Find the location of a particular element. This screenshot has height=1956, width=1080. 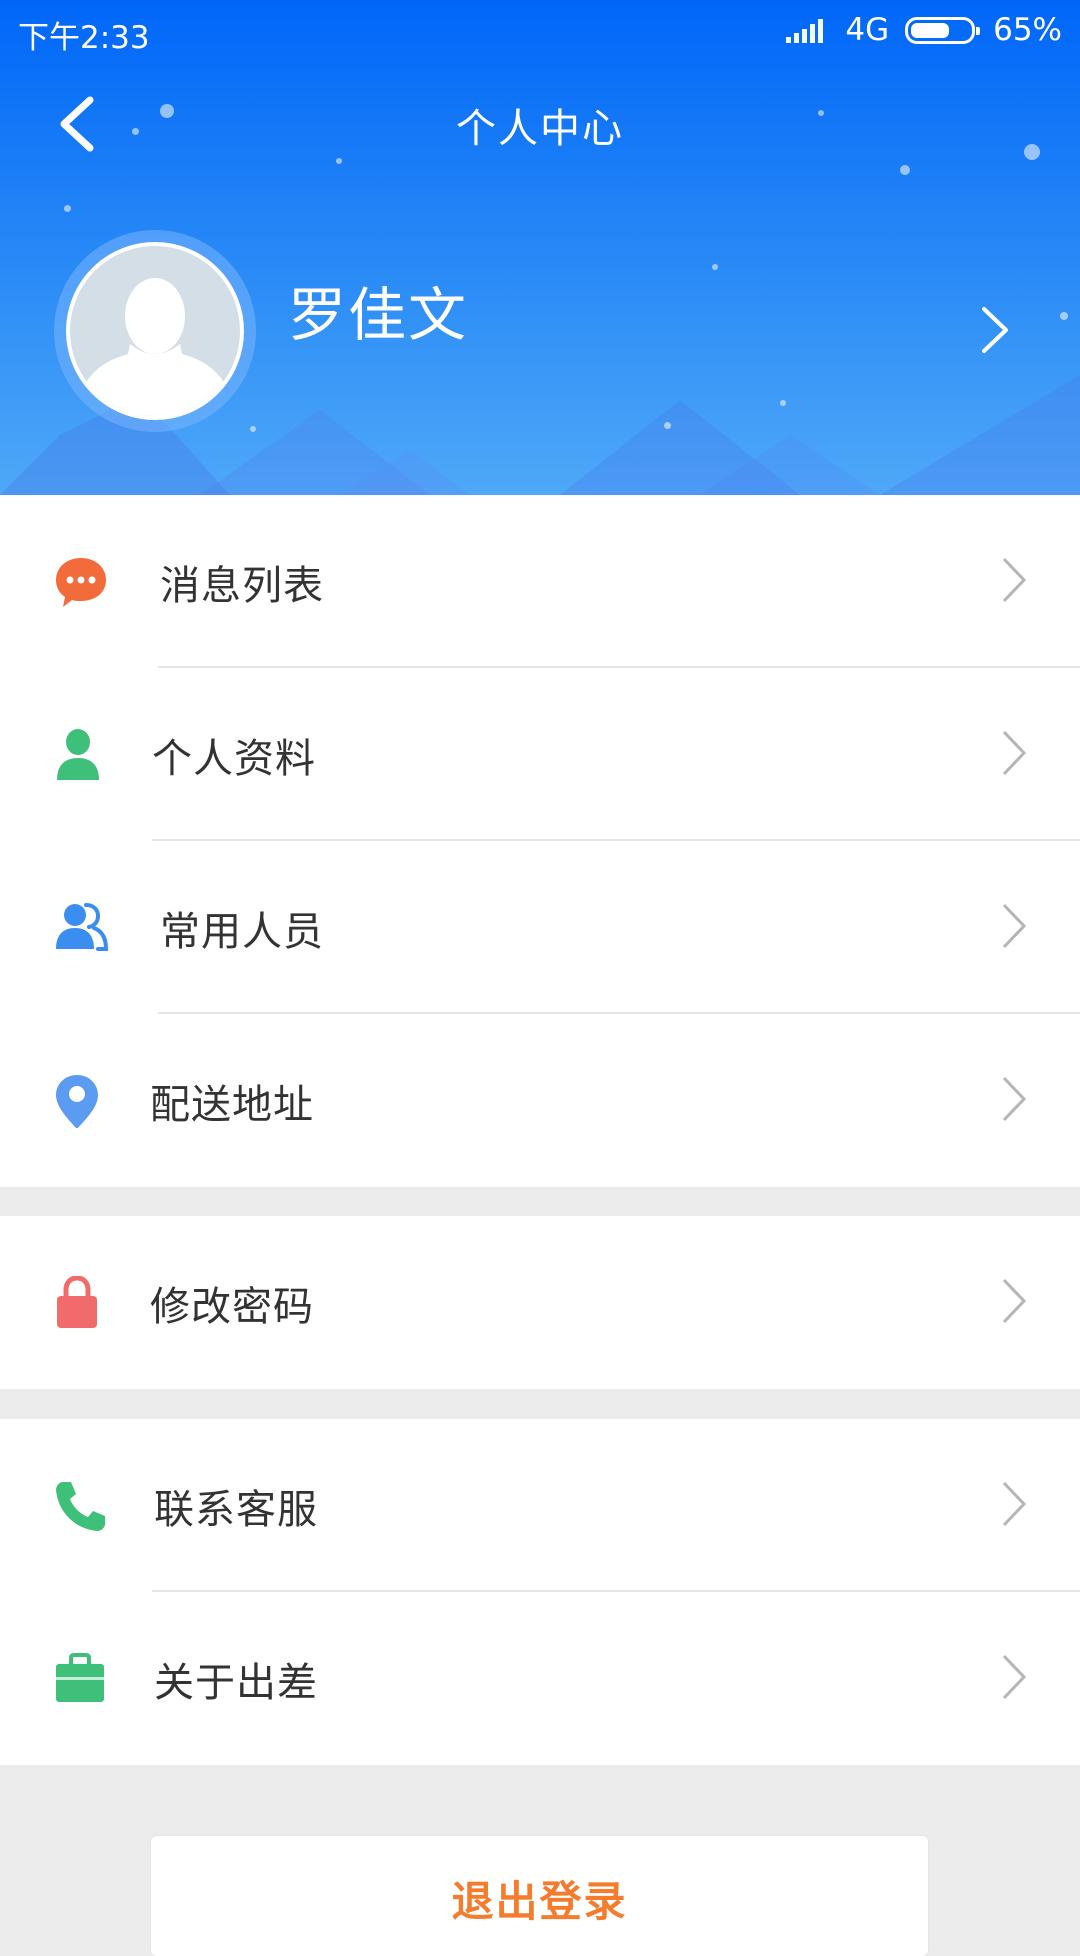

menu-group-security: 修改密码 is located at coordinates (540, 1302).